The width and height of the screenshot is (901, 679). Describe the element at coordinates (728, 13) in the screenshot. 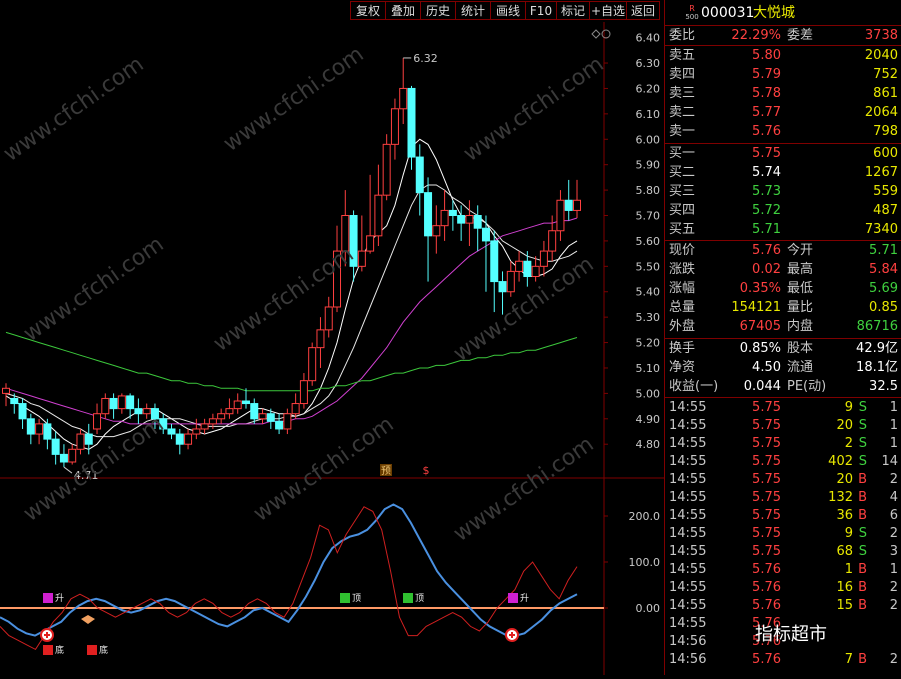

I see `stock-code: 000031` at that location.